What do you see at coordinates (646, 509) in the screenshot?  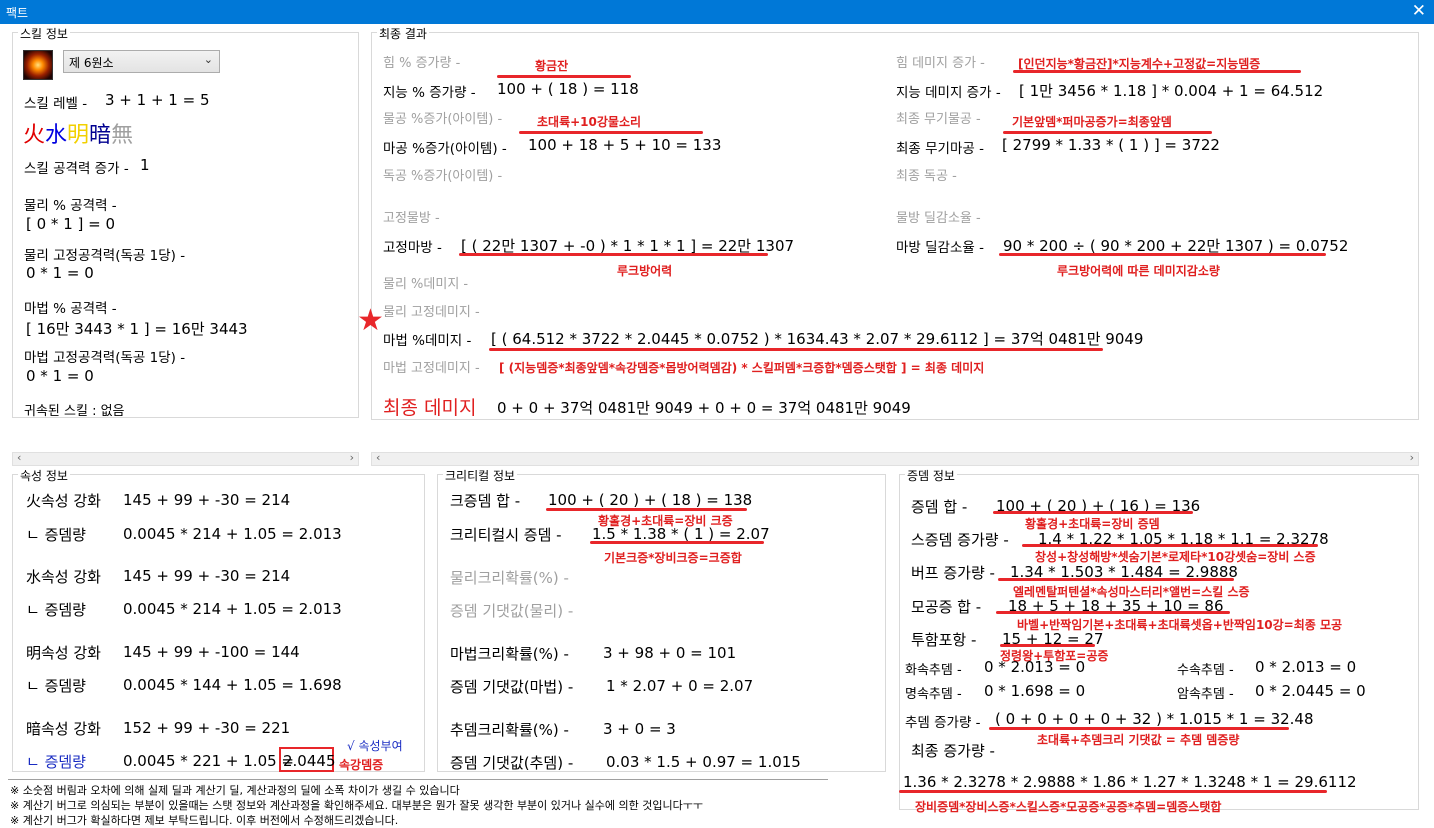 I see `underline-crit-sum` at bounding box center [646, 509].